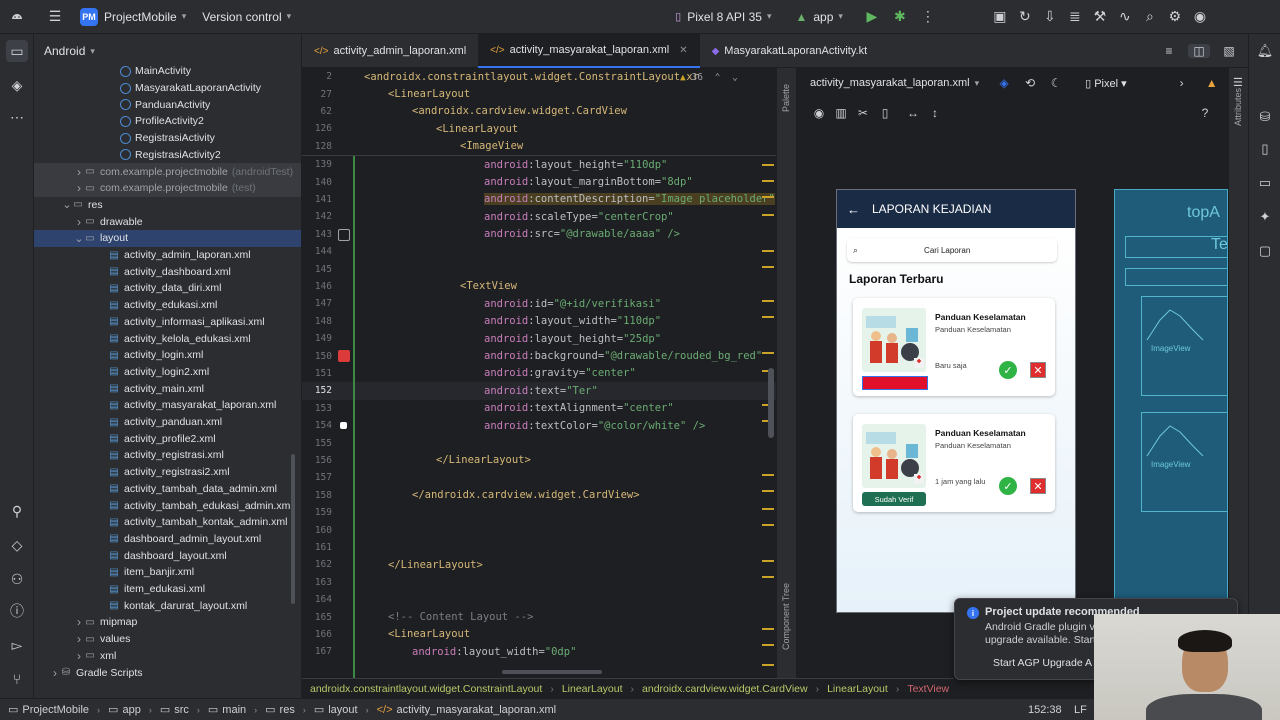  What do you see at coordinates (1056, 83) in the screenshot?
I see `night-mode-icon: ☾` at bounding box center [1056, 83].